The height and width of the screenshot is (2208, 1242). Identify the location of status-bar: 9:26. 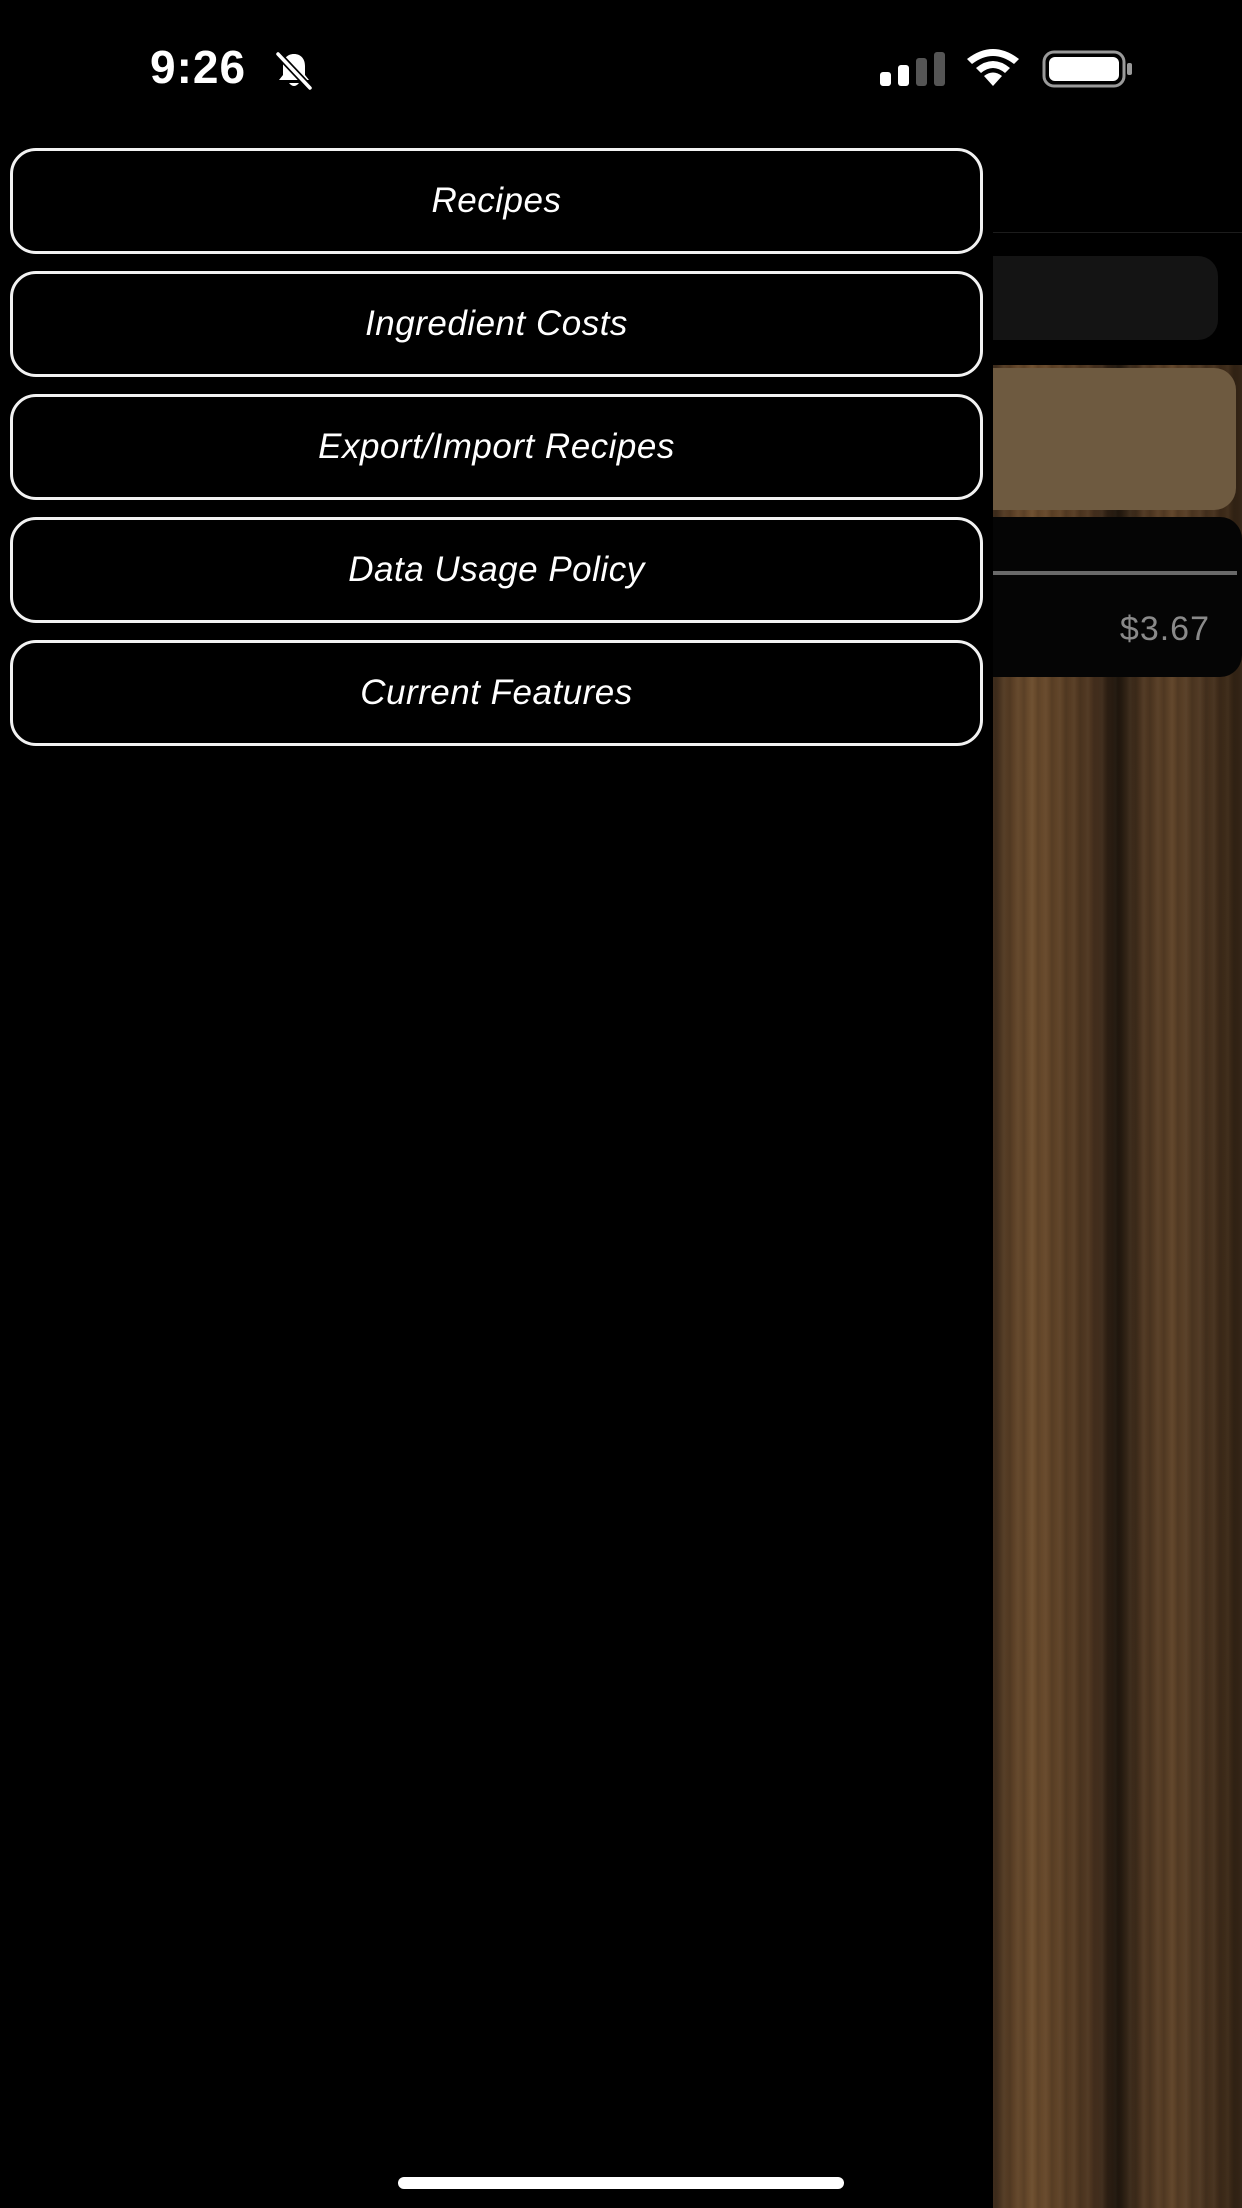
(621, 70).